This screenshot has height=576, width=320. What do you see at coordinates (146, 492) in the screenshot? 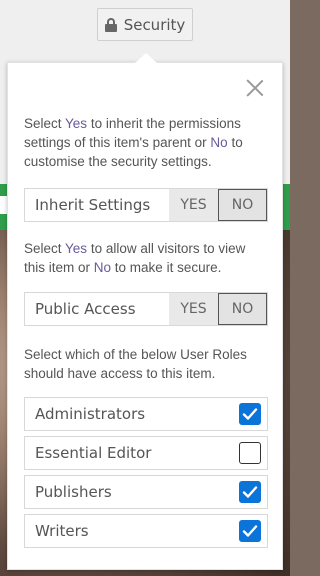
I see `role-row-publishers: Publishers` at bounding box center [146, 492].